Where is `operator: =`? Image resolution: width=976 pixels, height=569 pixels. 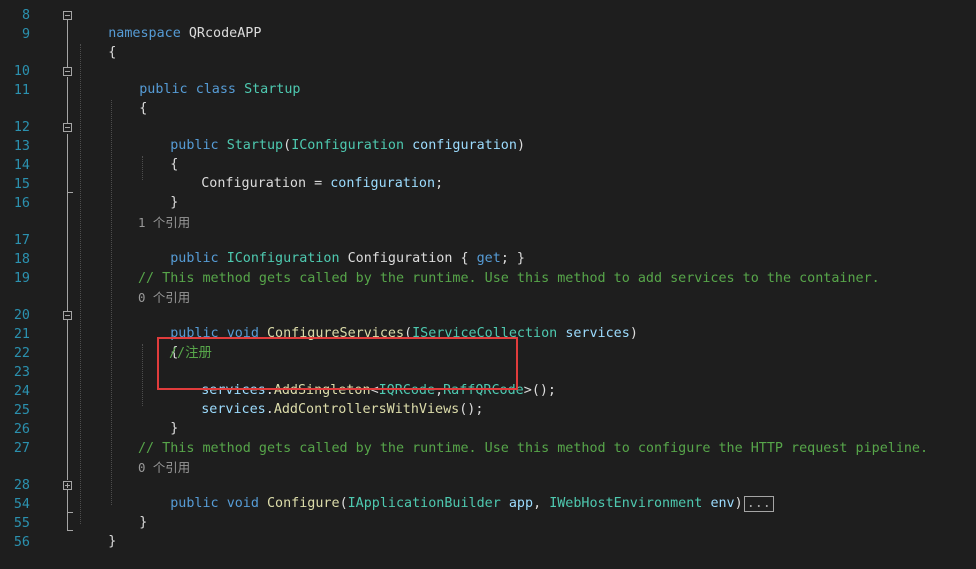
operator: = is located at coordinates (318, 183).